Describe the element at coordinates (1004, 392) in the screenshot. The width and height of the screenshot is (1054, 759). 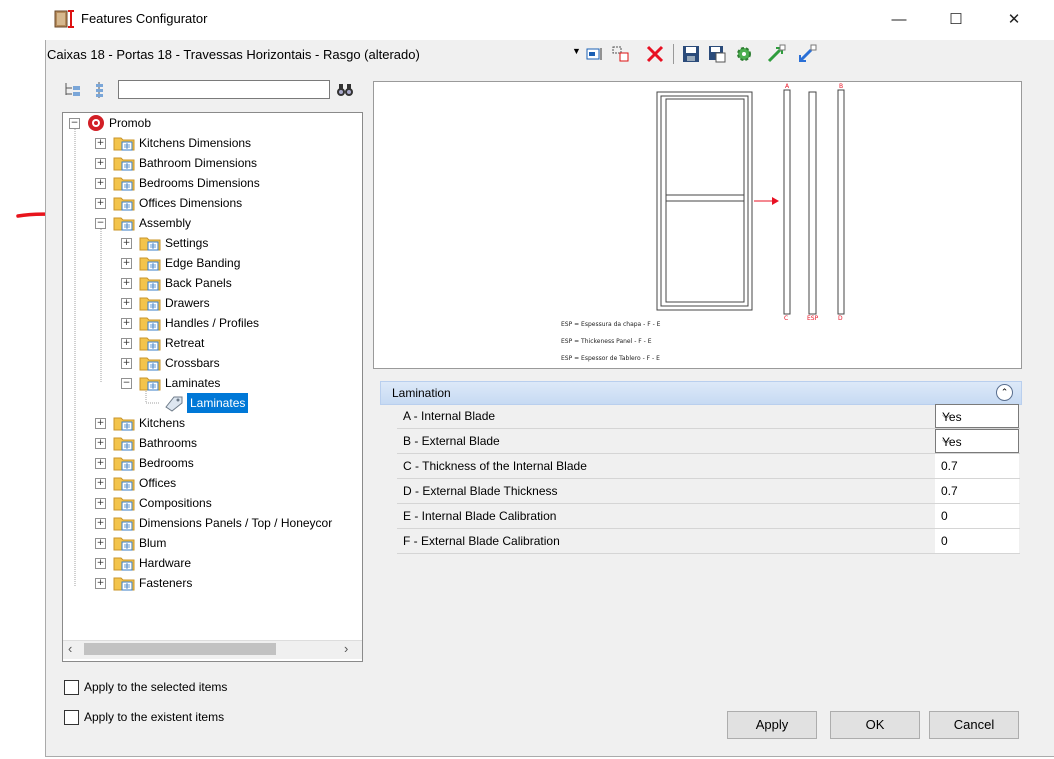
I see `collapse-section-icon: ⌃` at that location.